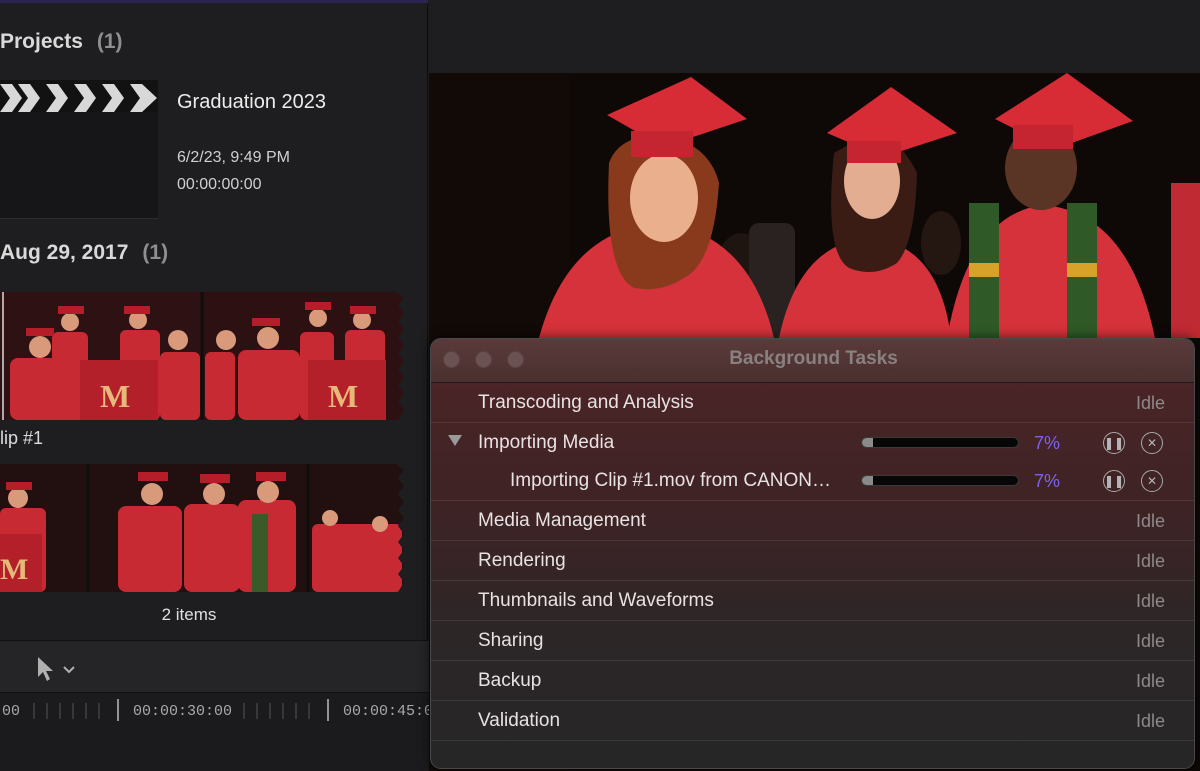 The width and height of the screenshot is (1200, 771). Describe the element at coordinates (510, 680) in the screenshot. I see `task-label: Backup` at that location.